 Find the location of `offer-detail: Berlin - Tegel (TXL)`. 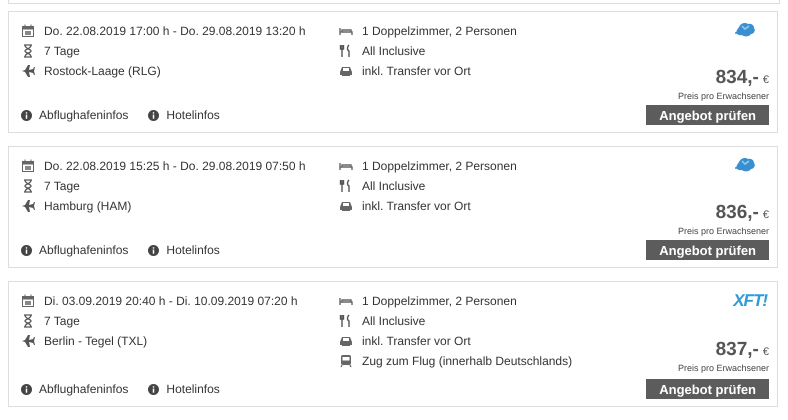

offer-detail: Berlin - Tegel (TXL) is located at coordinates (96, 341).